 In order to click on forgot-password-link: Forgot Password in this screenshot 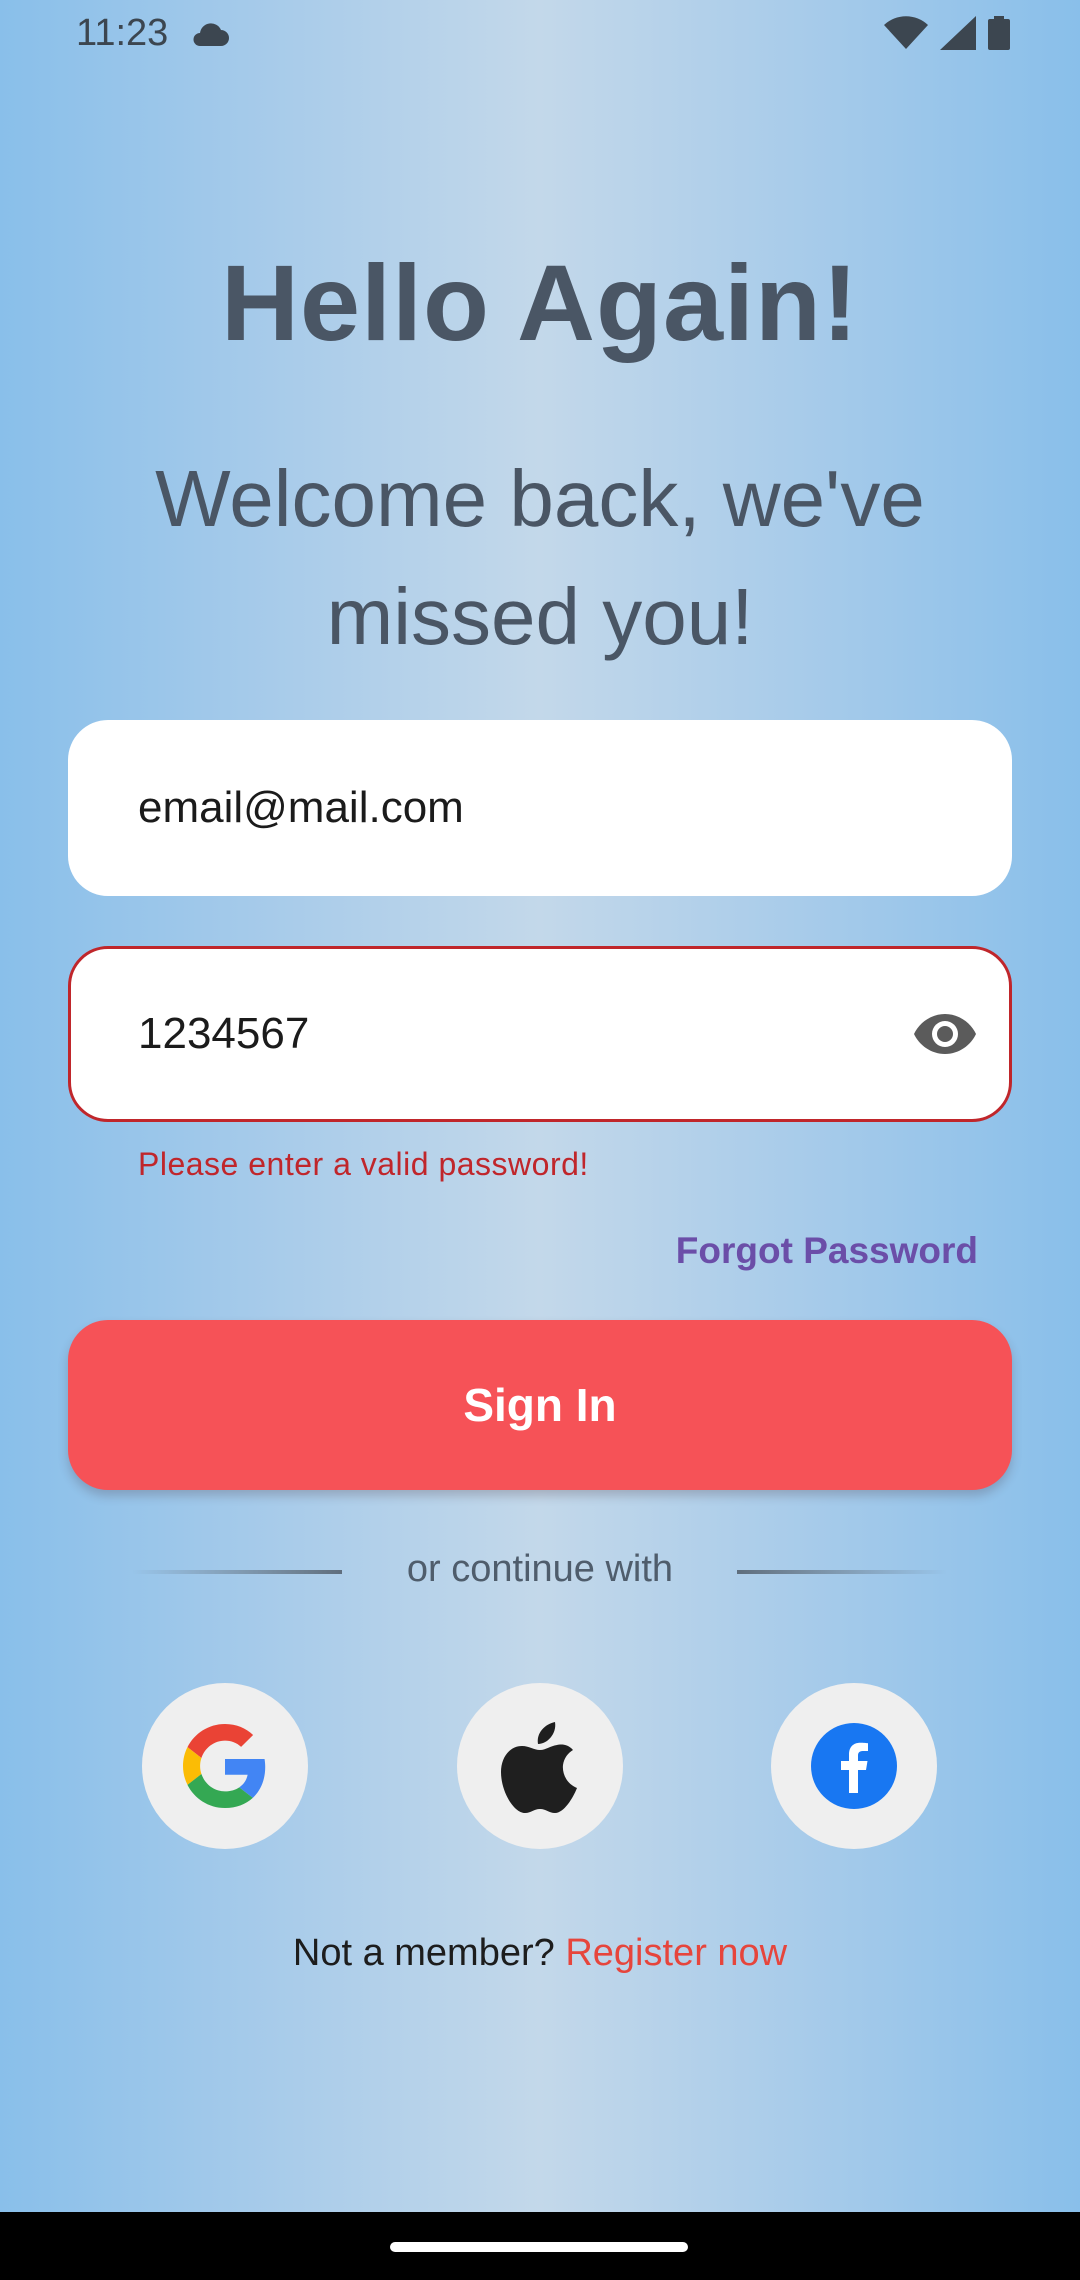, I will do `click(827, 1251)`.